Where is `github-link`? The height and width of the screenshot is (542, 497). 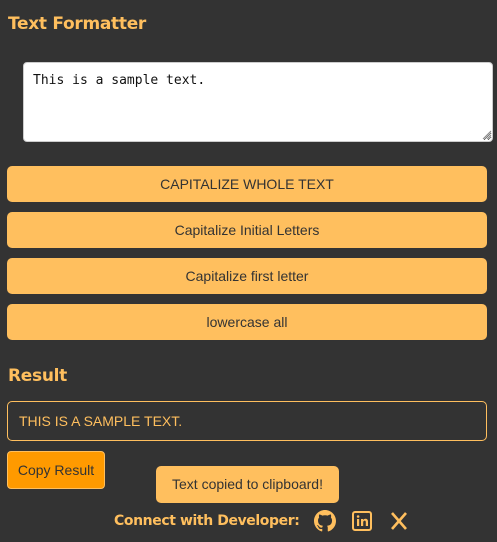 github-link is located at coordinates (325, 521).